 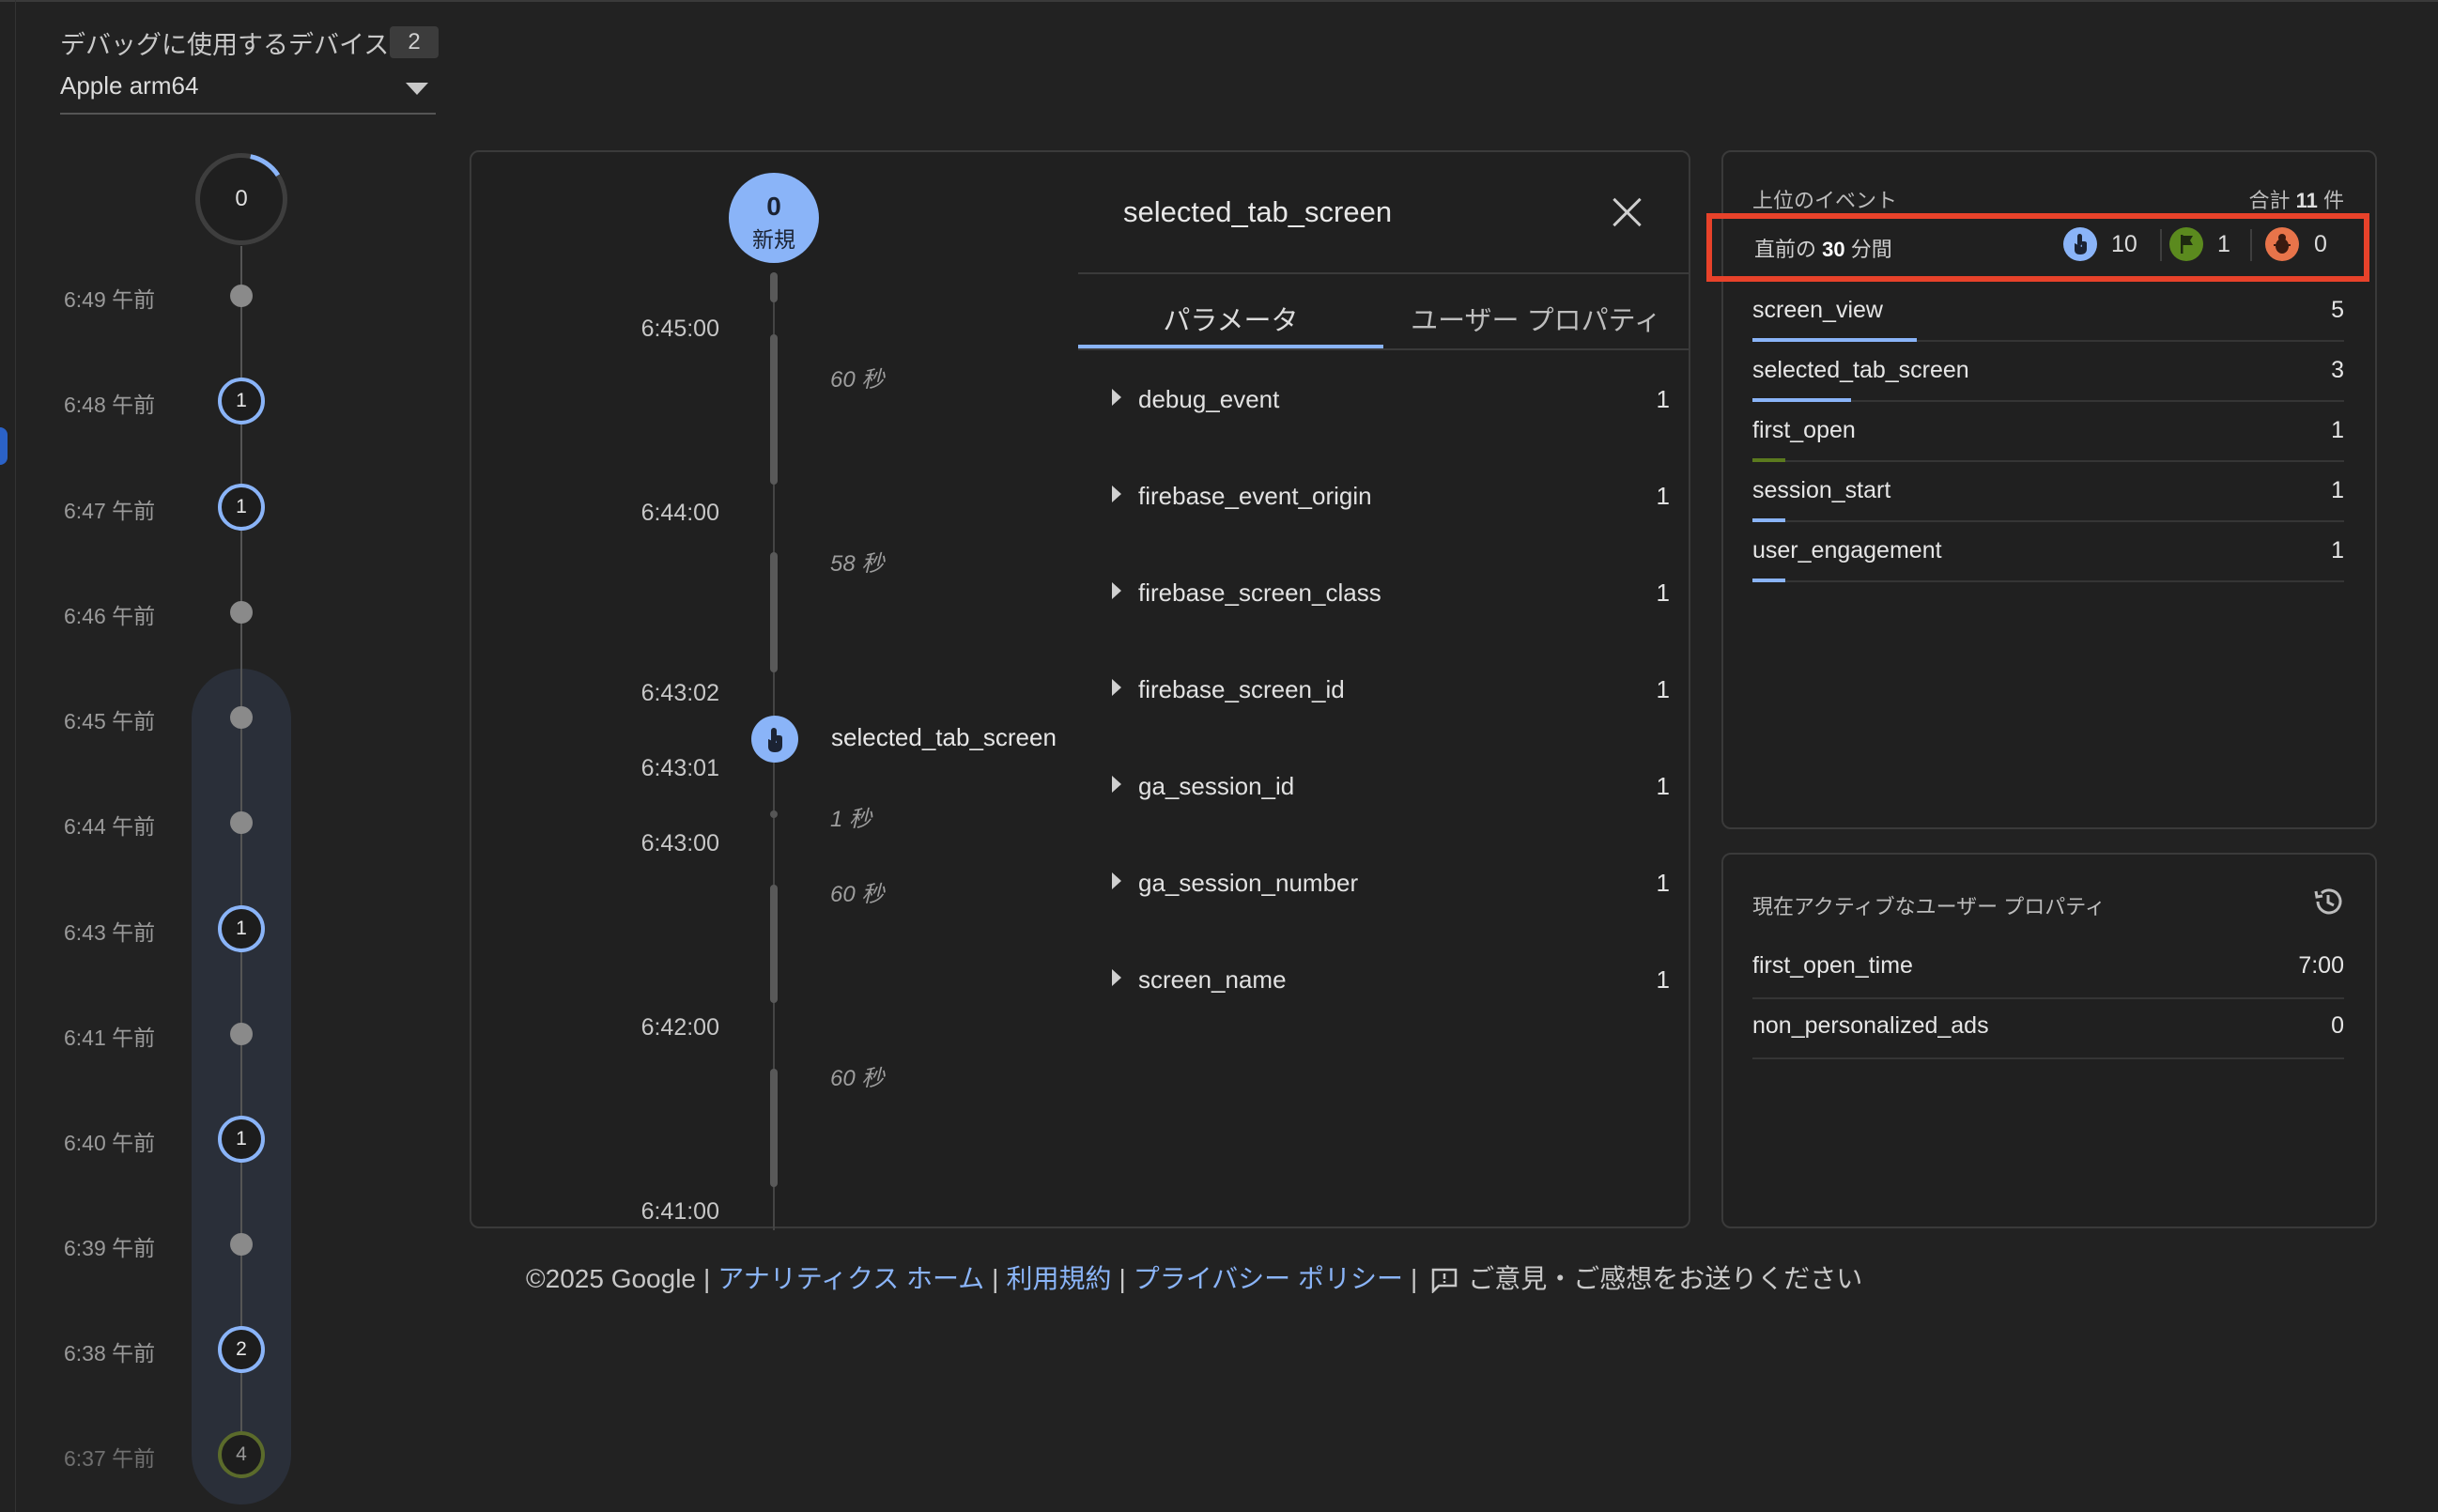 What do you see at coordinates (1374, 497) in the screenshot?
I see `parameter-row: firebase_event_origin 1` at bounding box center [1374, 497].